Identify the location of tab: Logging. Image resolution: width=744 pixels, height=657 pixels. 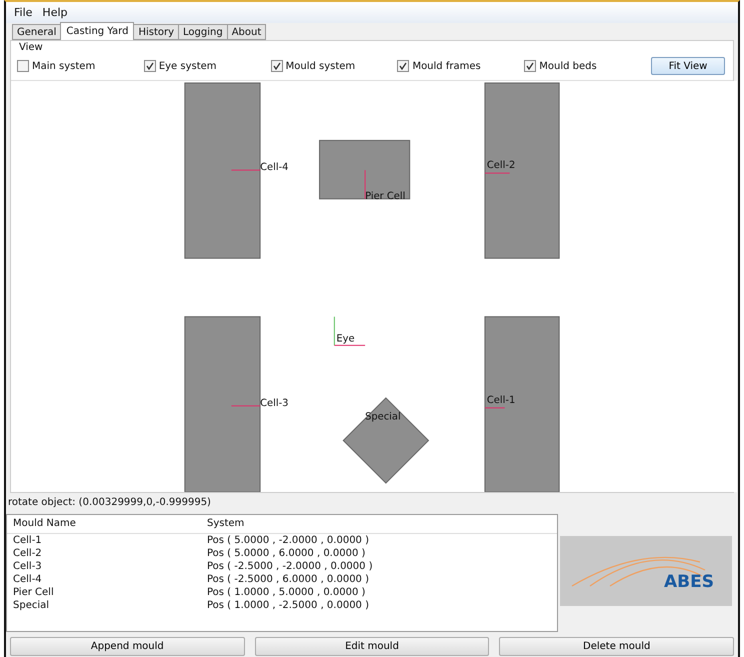
(203, 32).